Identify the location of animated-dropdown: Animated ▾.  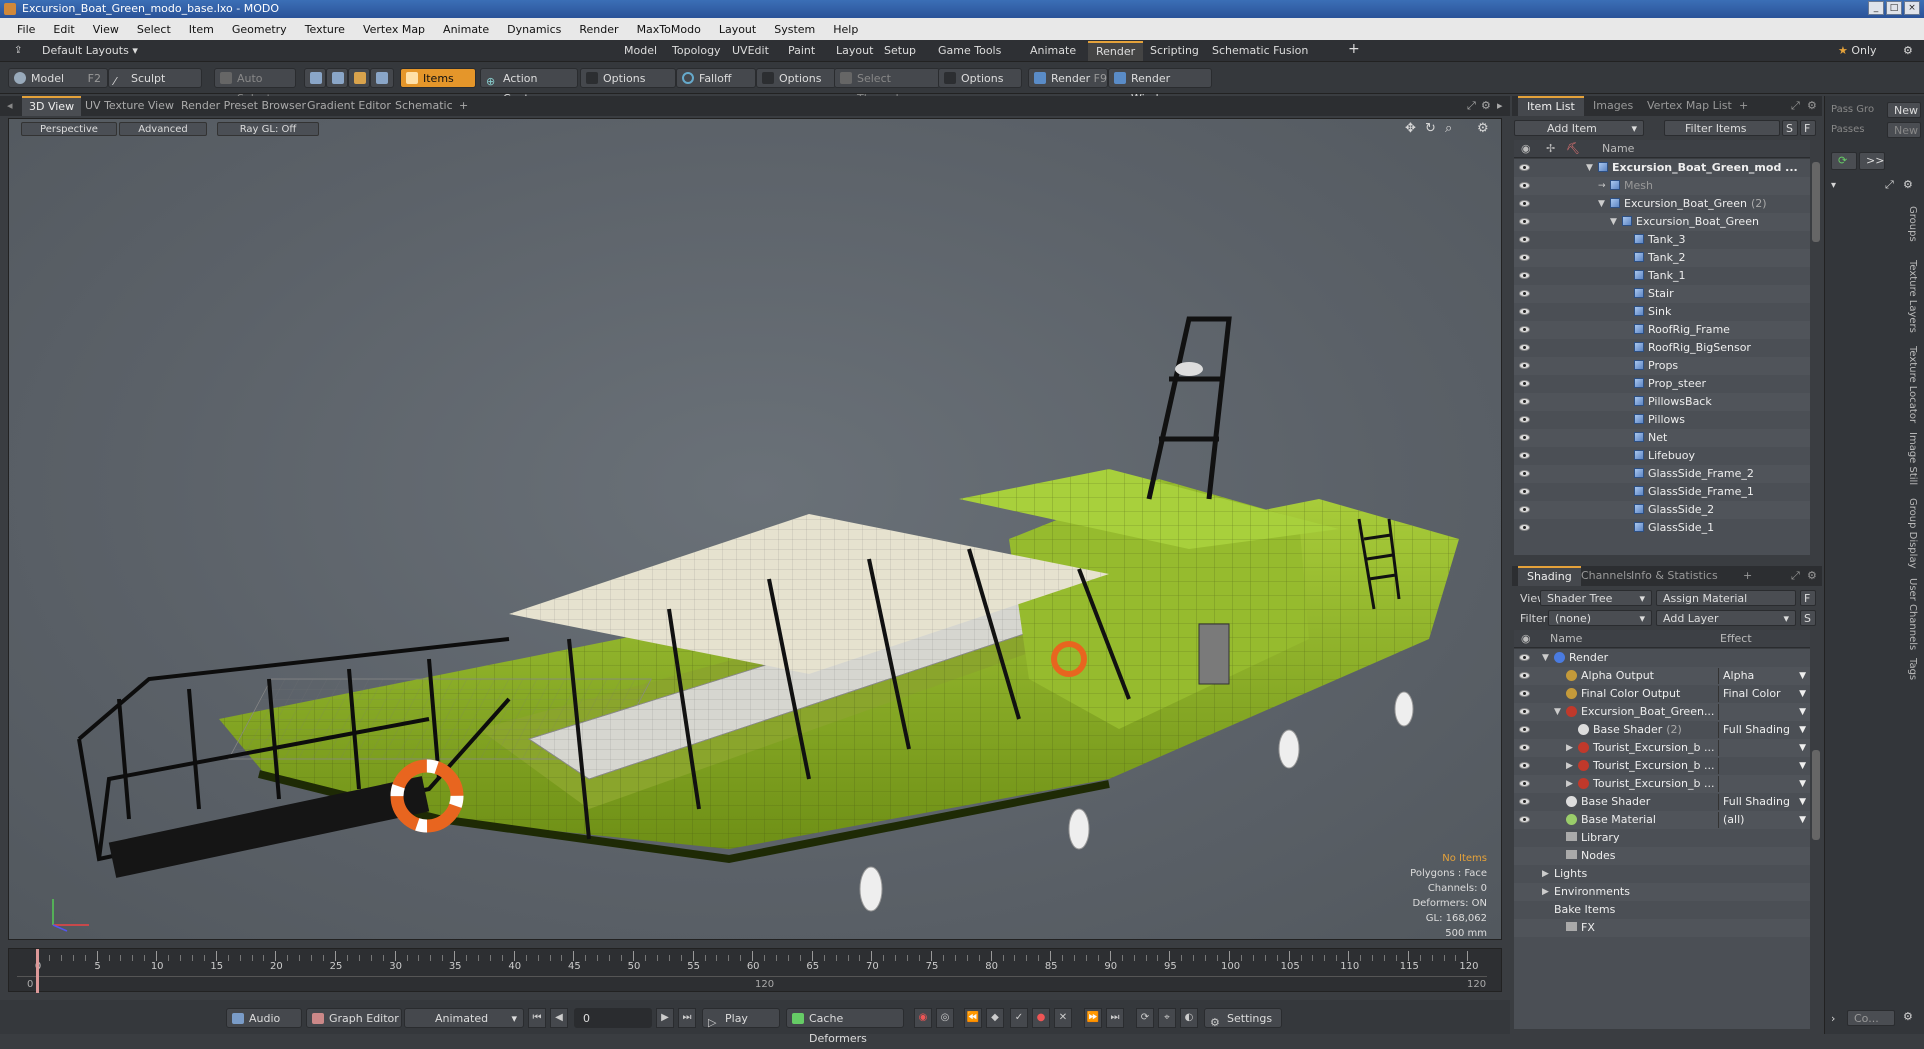
(464, 1018).